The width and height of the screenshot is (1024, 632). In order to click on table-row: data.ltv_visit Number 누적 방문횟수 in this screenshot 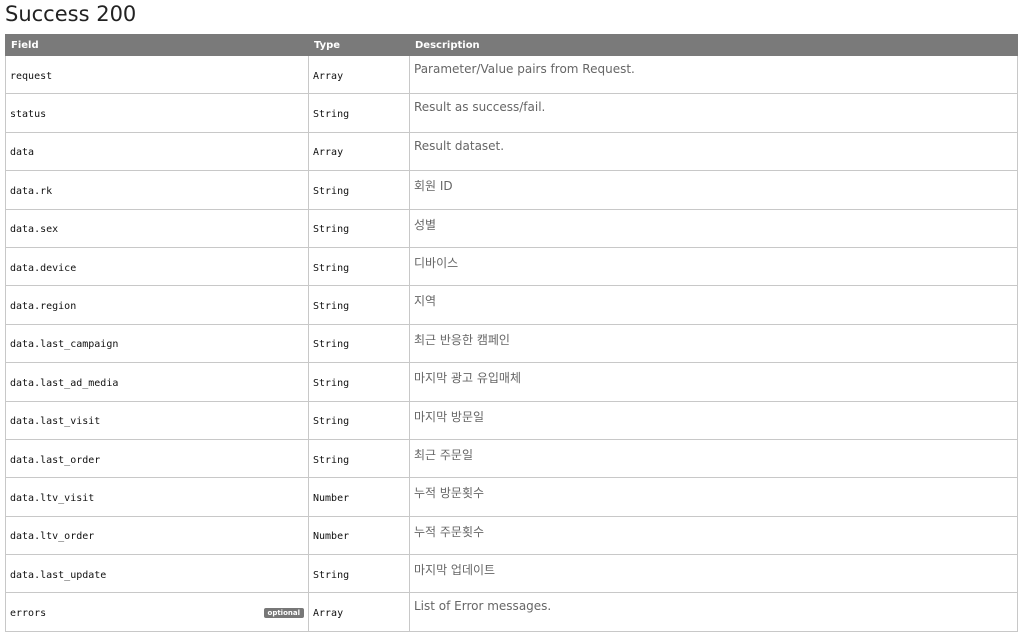, I will do `click(511, 497)`.